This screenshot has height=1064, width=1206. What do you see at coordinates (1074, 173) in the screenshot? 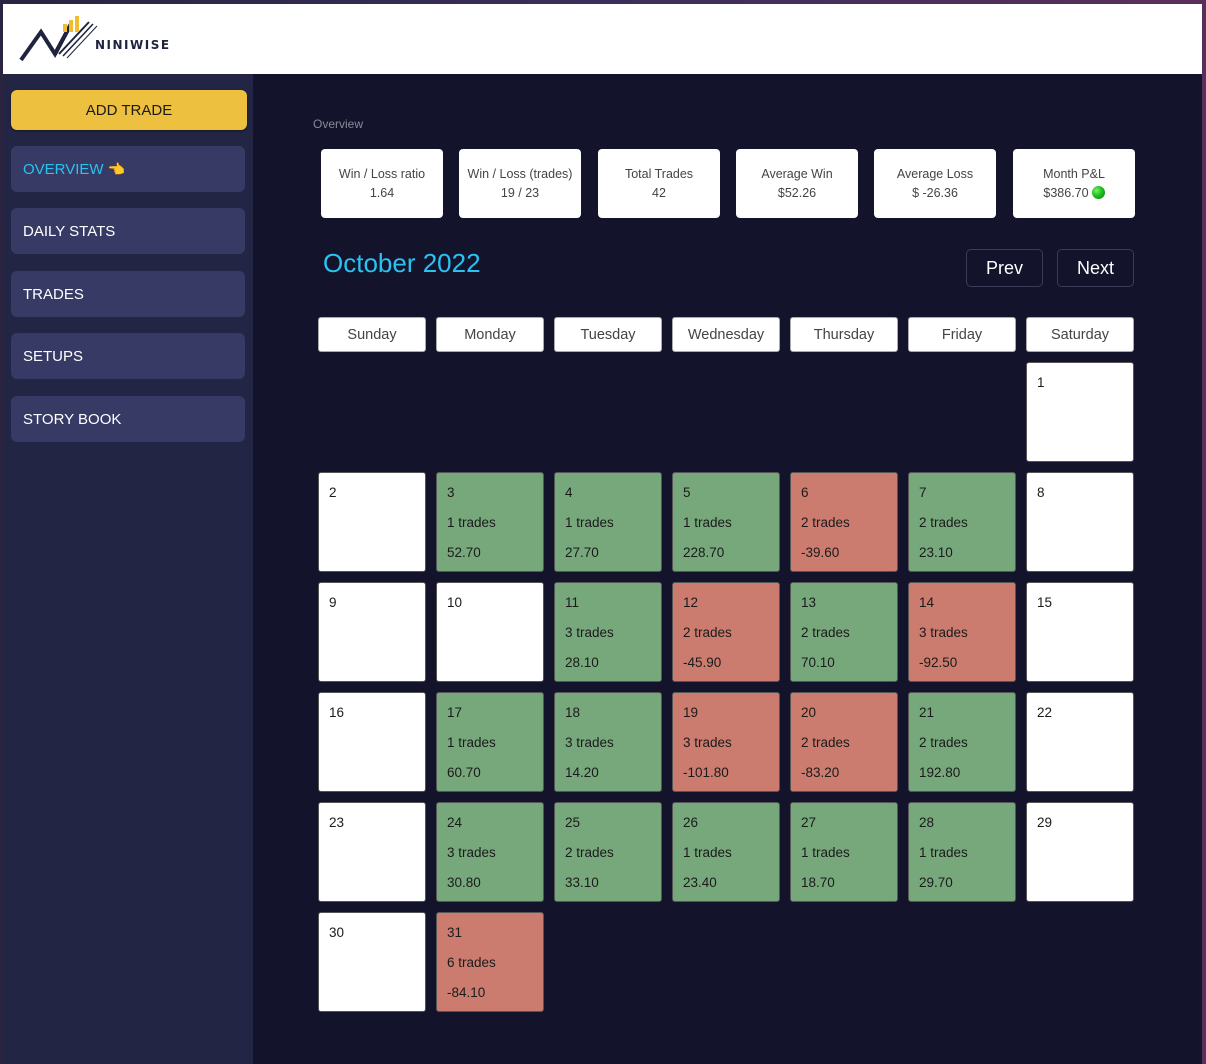
I see `stat-title: Month P&L` at bounding box center [1074, 173].